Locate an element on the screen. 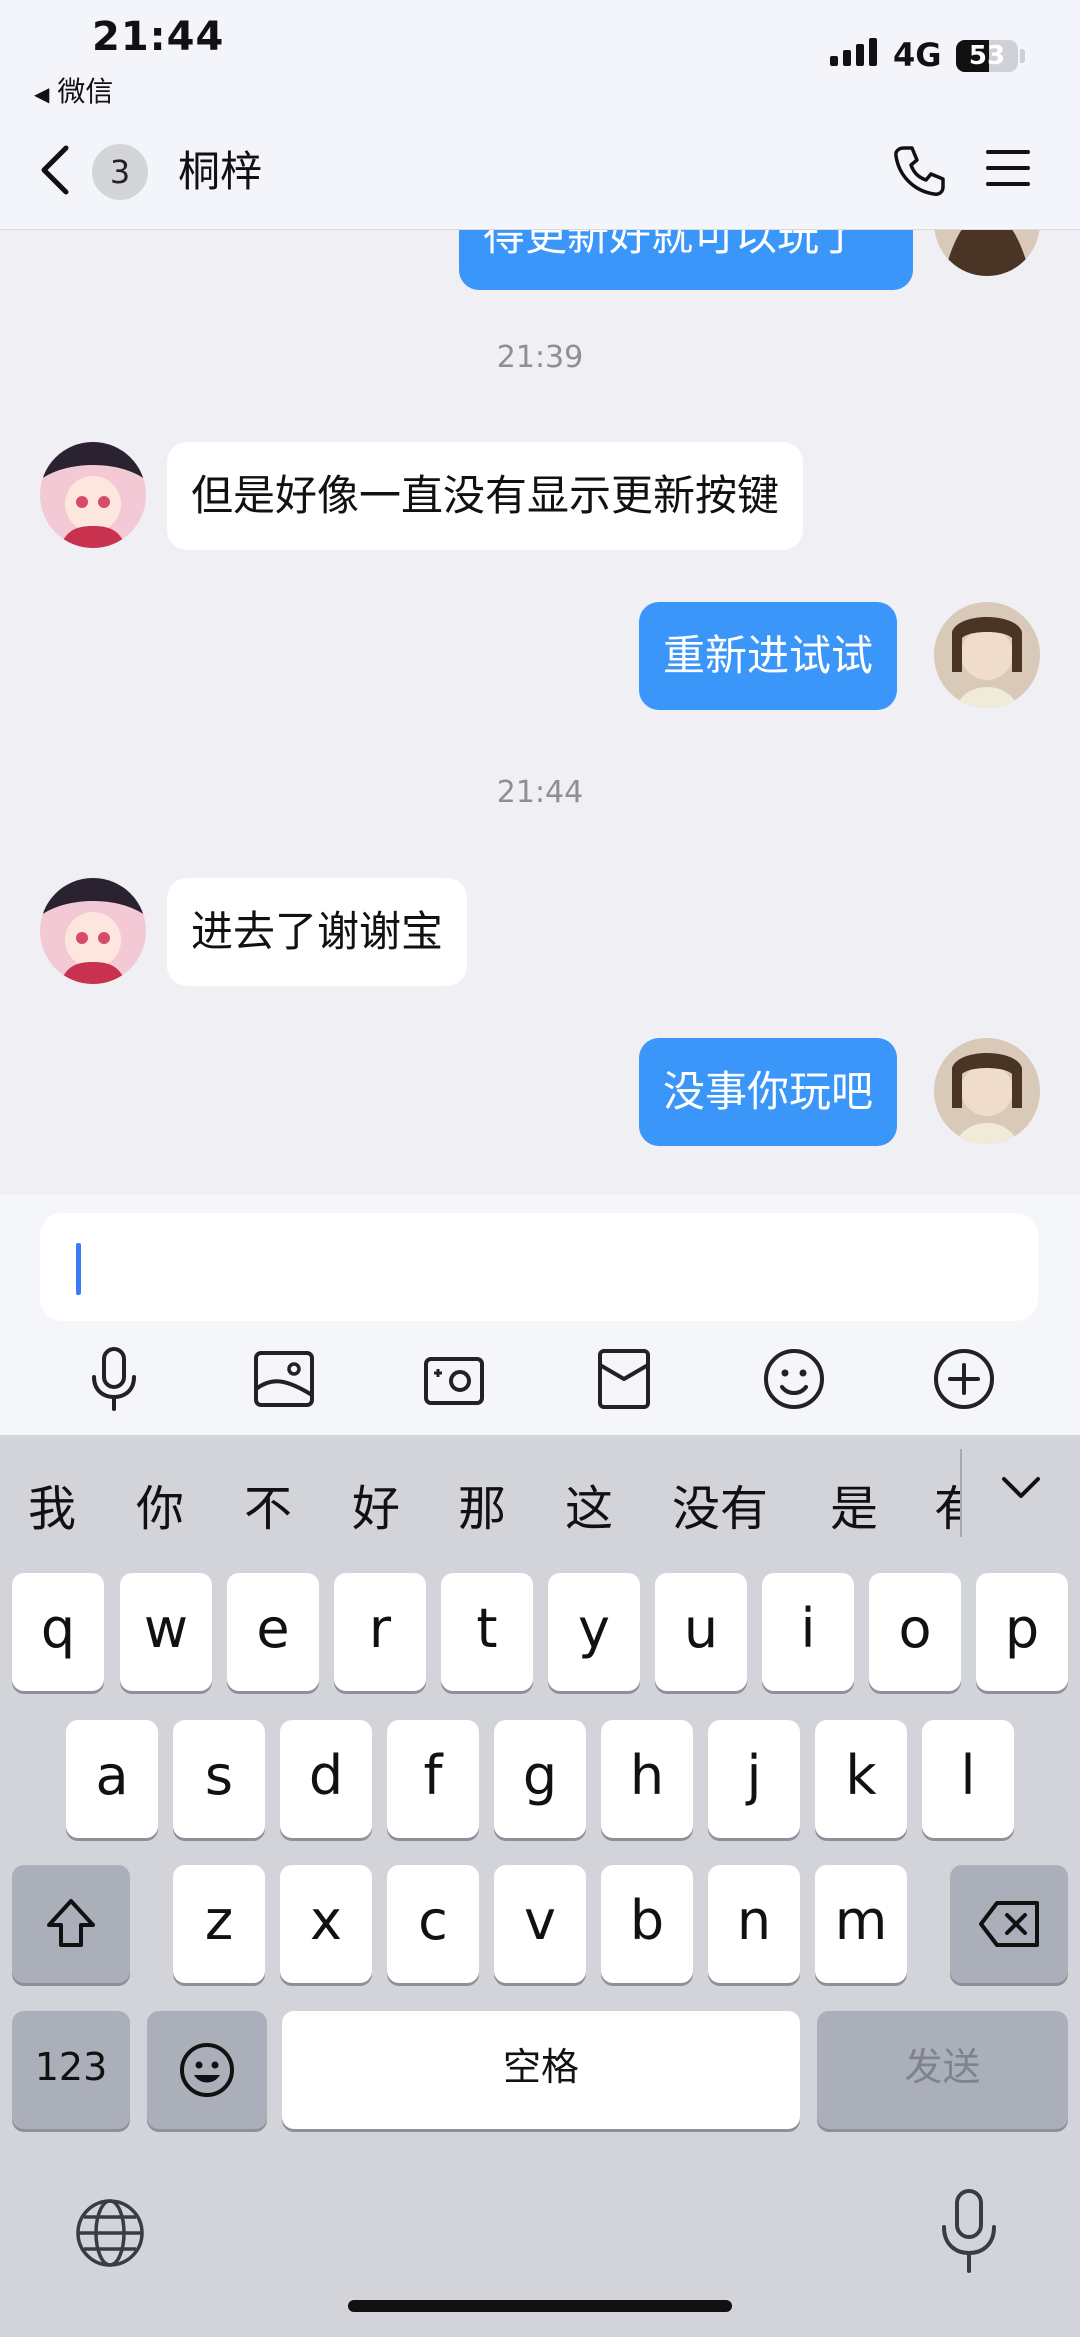 This screenshot has height=2337, width=1080. battery-icon: 53 is located at coordinates (987, 56).